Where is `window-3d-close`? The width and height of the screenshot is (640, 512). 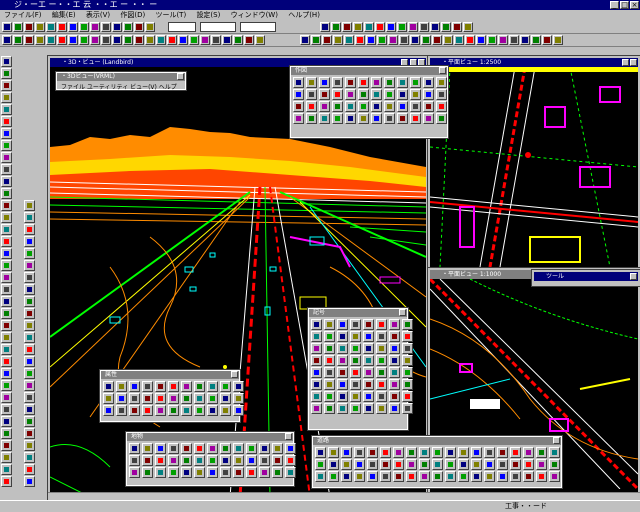 window-3d-close is located at coordinates (421, 62).